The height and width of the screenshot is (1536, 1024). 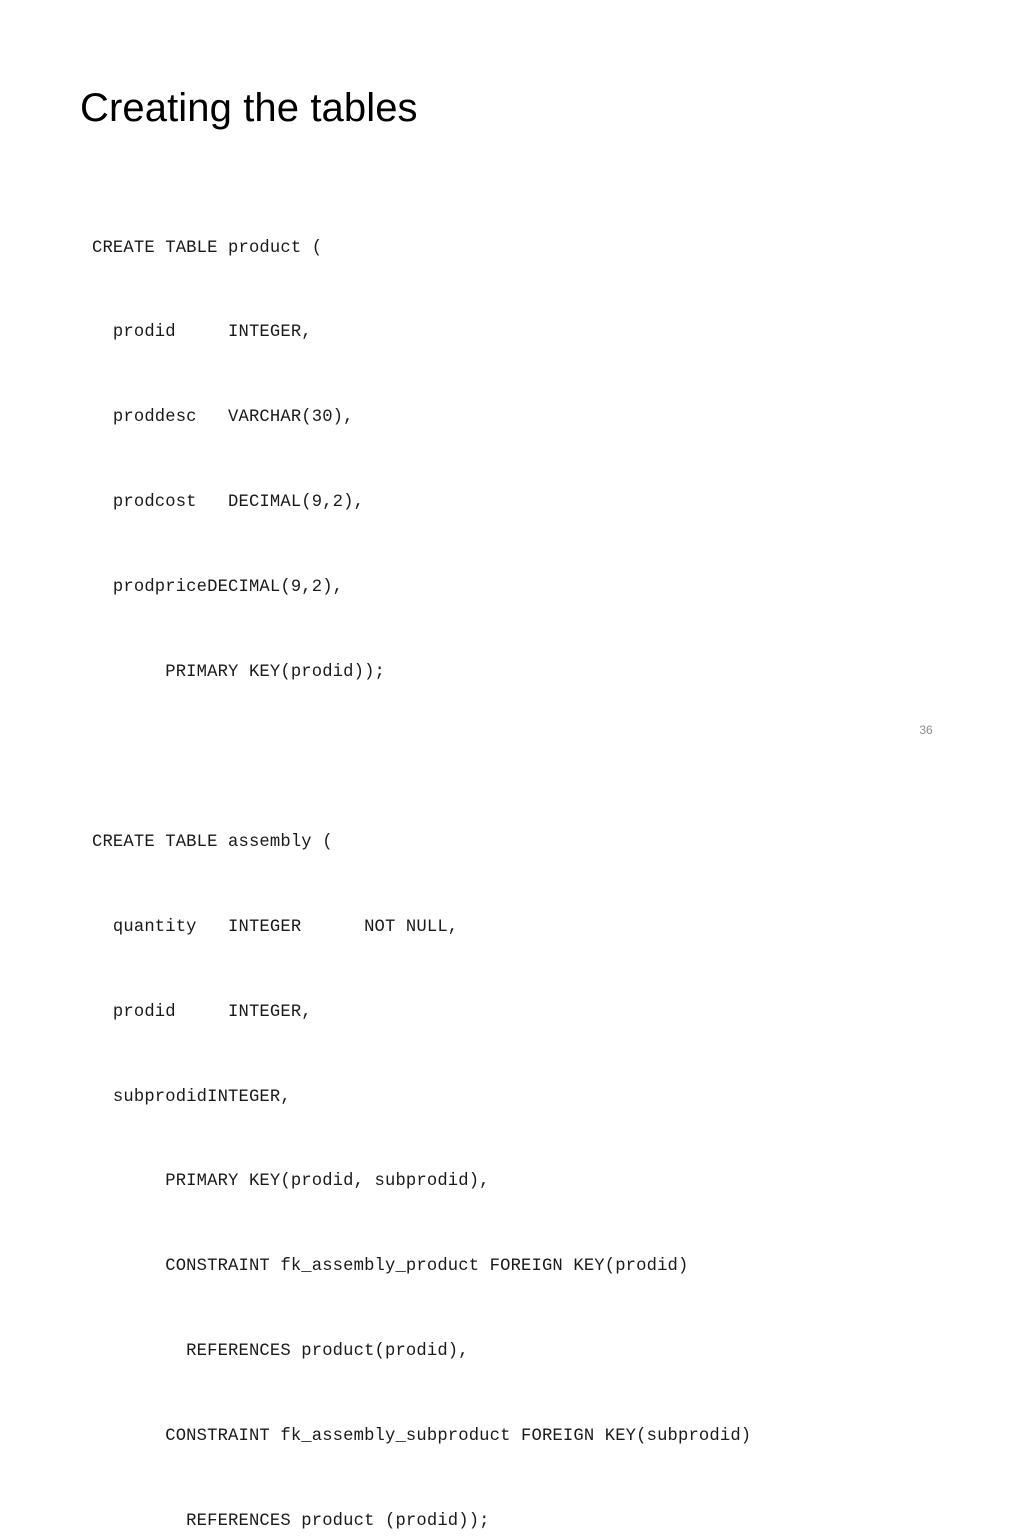 What do you see at coordinates (291, 1521) in the screenshot?
I see `code-line: REFERENCES product (prodid));` at bounding box center [291, 1521].